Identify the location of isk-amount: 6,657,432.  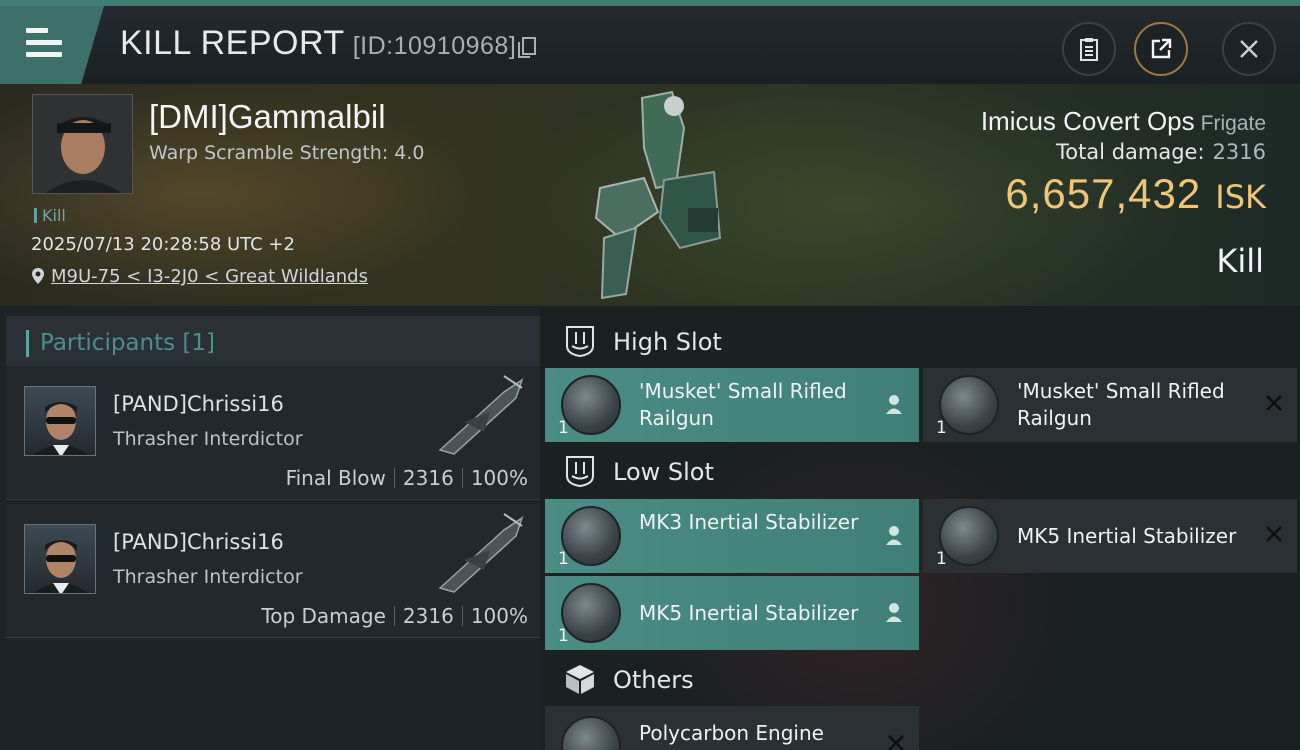
(1103, 193).